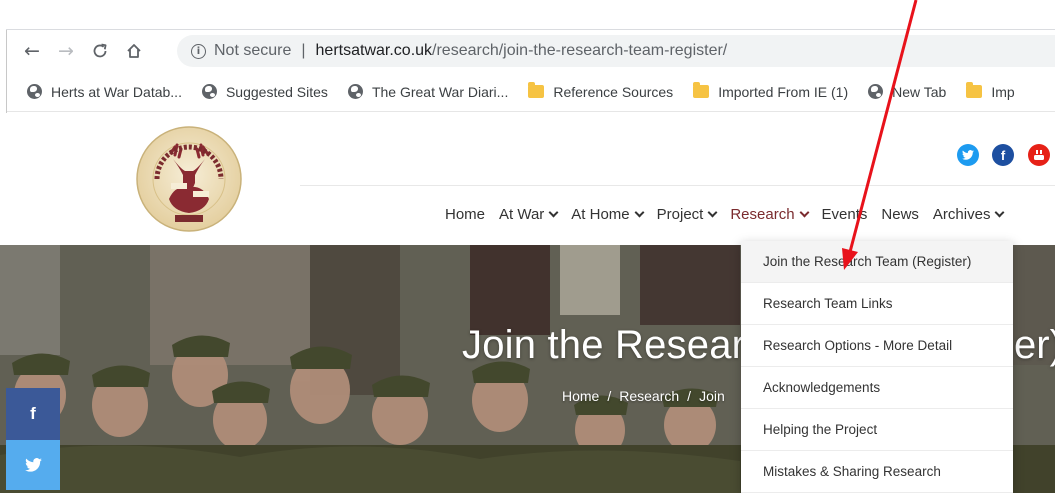  Describe the element at coordinates (134, 51) in the screenshot. I see `home-icon` at that location.